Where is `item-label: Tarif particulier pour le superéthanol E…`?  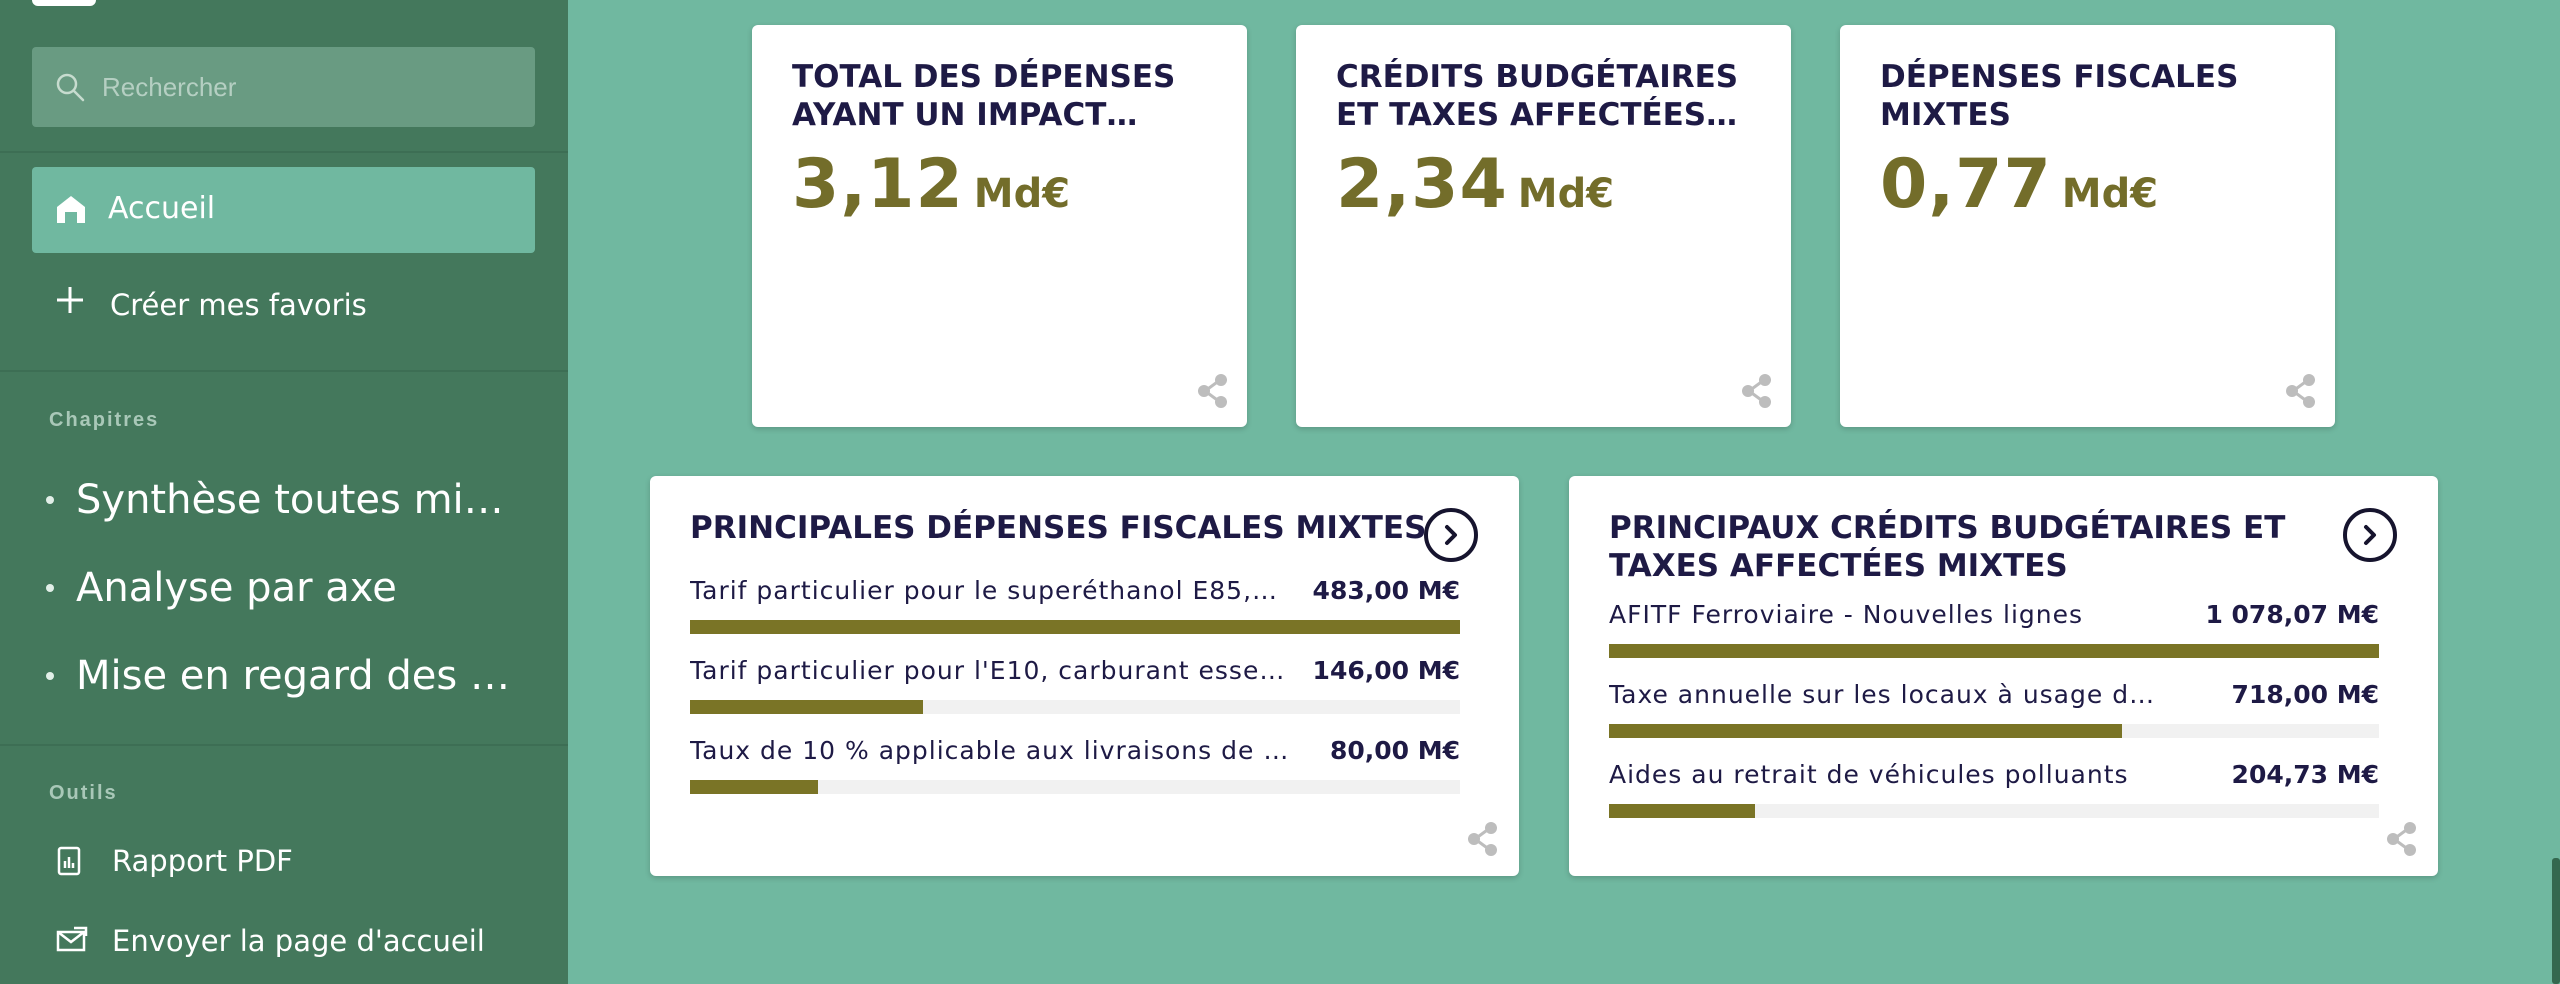
item-label: Tarif particulier pour le superéthanol E… is located at coordinates (984, 590).